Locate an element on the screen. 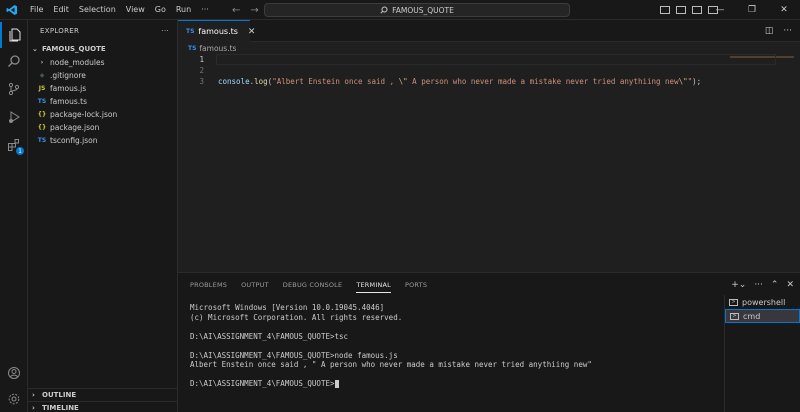 The image size is (800, 412). panel-actions: +⌄ ··· ⌃ ✕ is located at coordinates (762, 285).